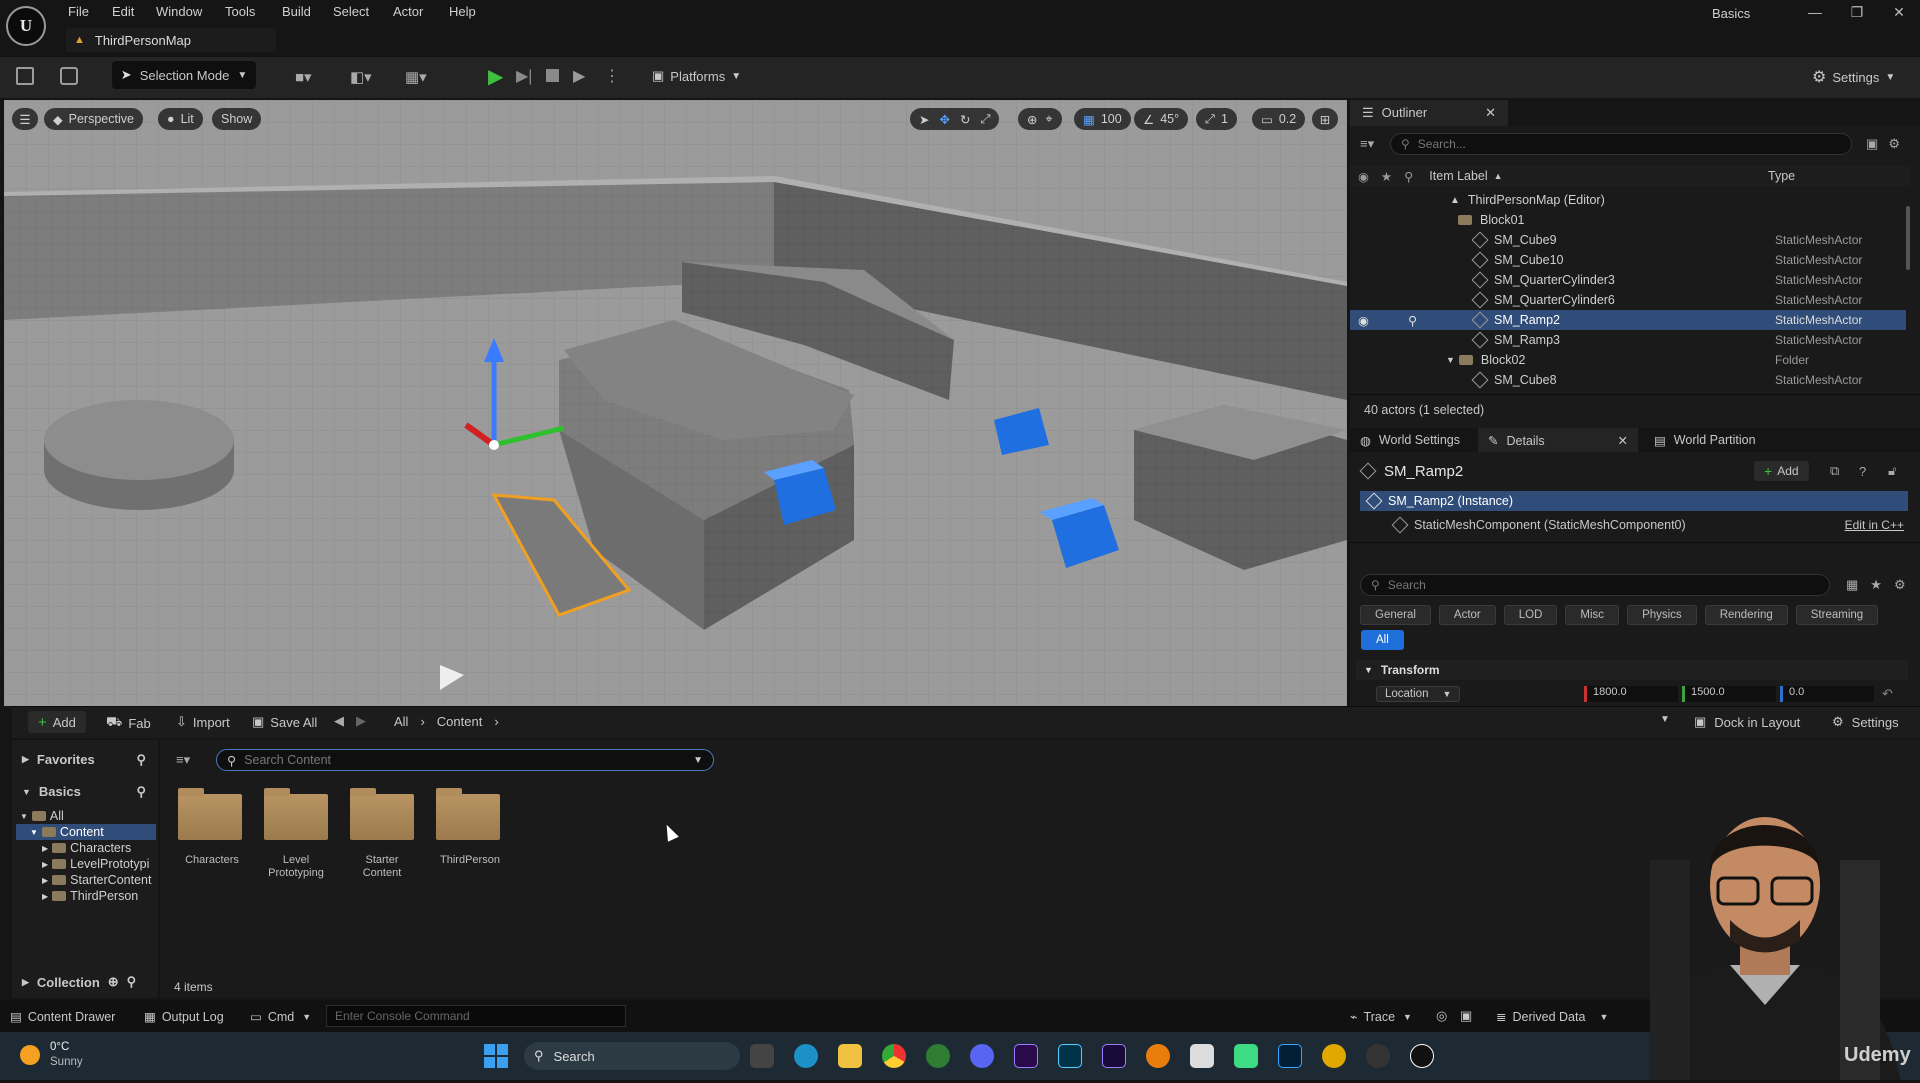 The image size is (1920, 1083). What do you see at coordinates (494, 445) in the screenshot?
I see `gizmo-origin` at bounding box center [494, 445].